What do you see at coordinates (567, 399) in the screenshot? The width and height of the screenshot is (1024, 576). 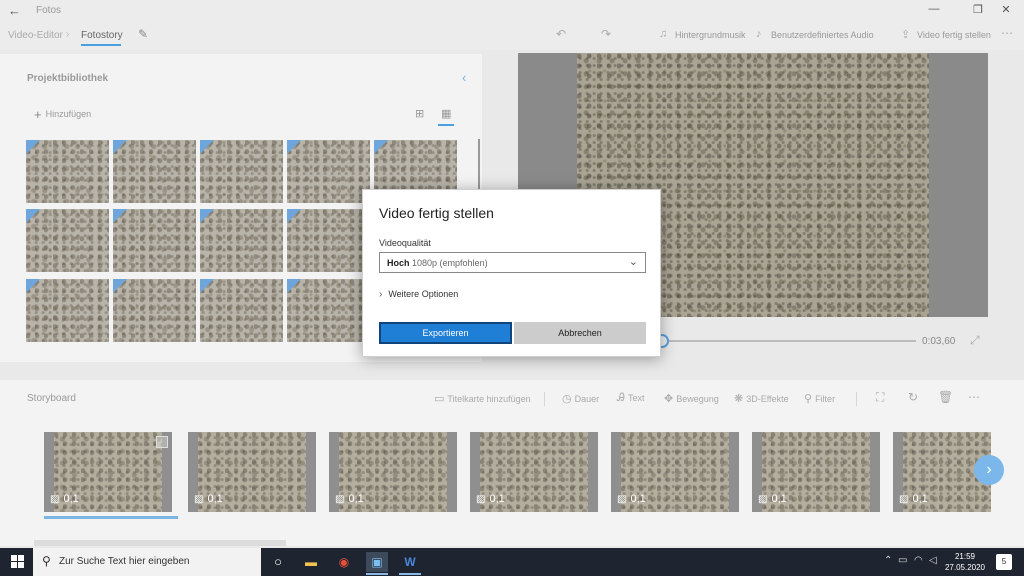 I see `clock-icon: ◷` at bounding box center [567, 399].